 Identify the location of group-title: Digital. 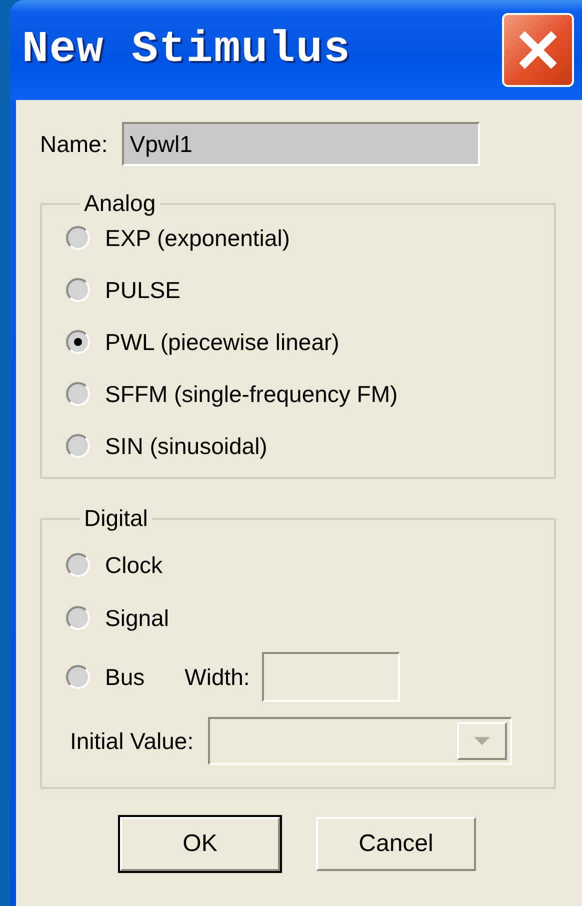
(116, 518).